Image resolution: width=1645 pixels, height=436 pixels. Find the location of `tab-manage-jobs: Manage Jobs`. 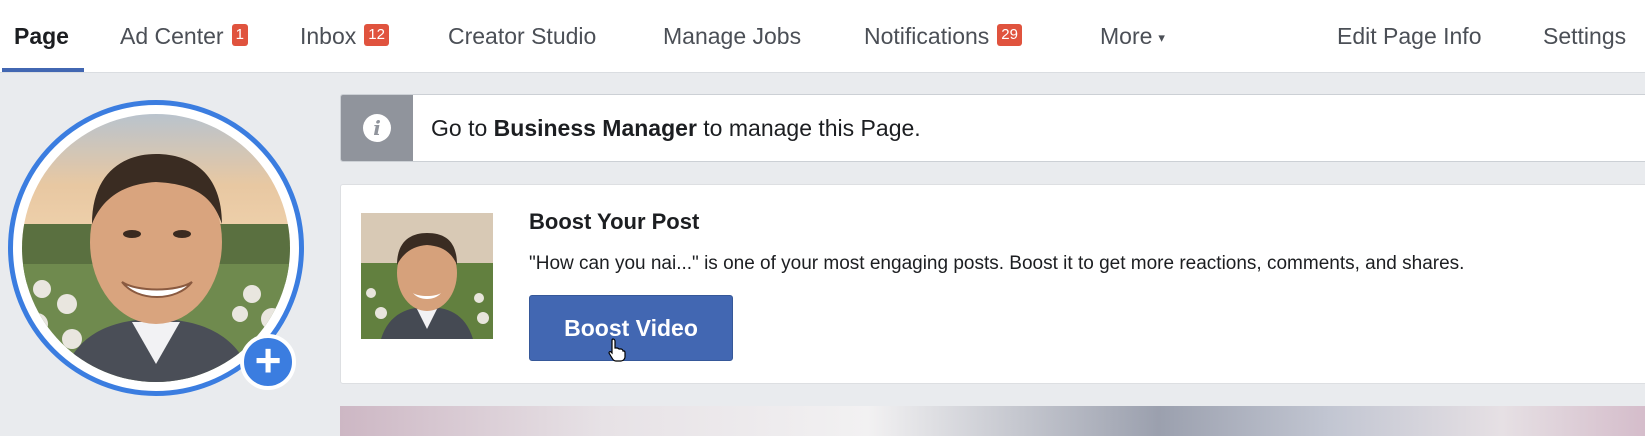

tab-manage-jobs: Manage Jobs is located at coordinates (732, 36).